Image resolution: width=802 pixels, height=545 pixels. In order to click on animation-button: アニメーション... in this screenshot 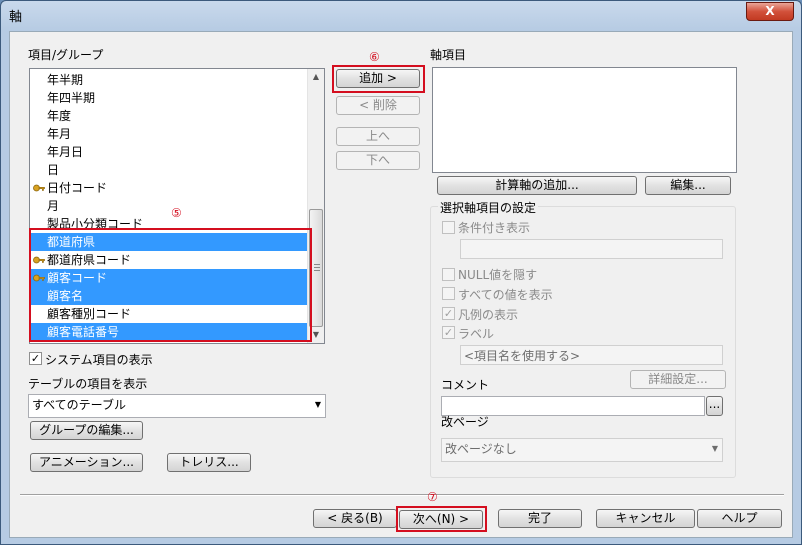, I will do `click(86, 462)`.